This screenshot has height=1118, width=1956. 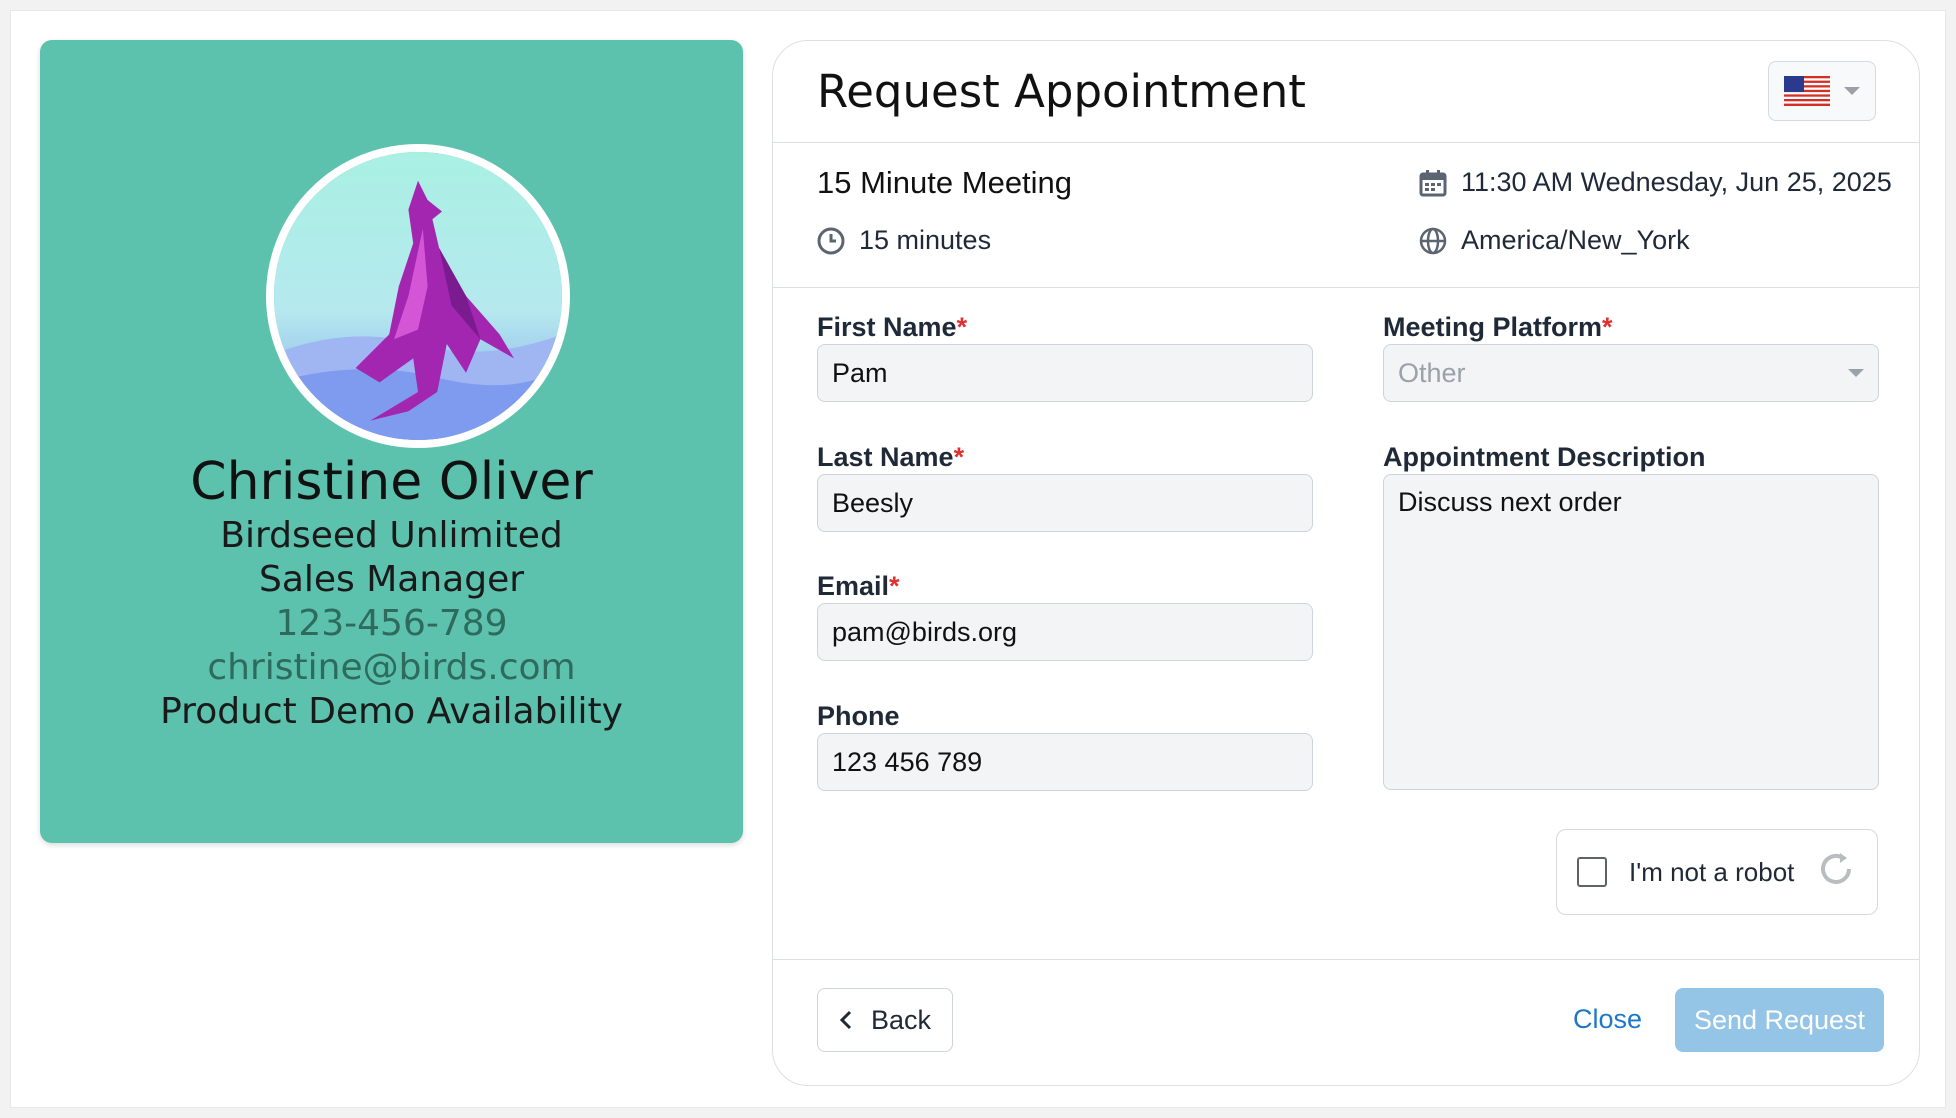 I want to click on phone-input: 123 456 789, so click(x=1065, y=762).